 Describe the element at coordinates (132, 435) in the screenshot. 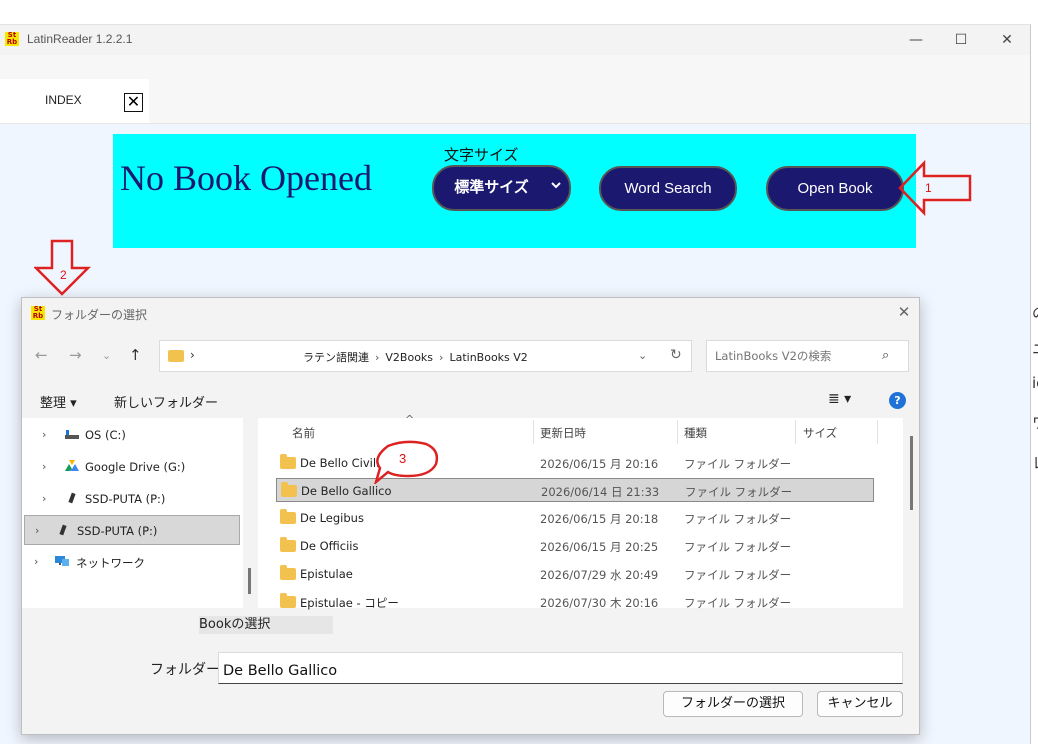

I see `nav-item-os-c: › OS (C:)` at that location.